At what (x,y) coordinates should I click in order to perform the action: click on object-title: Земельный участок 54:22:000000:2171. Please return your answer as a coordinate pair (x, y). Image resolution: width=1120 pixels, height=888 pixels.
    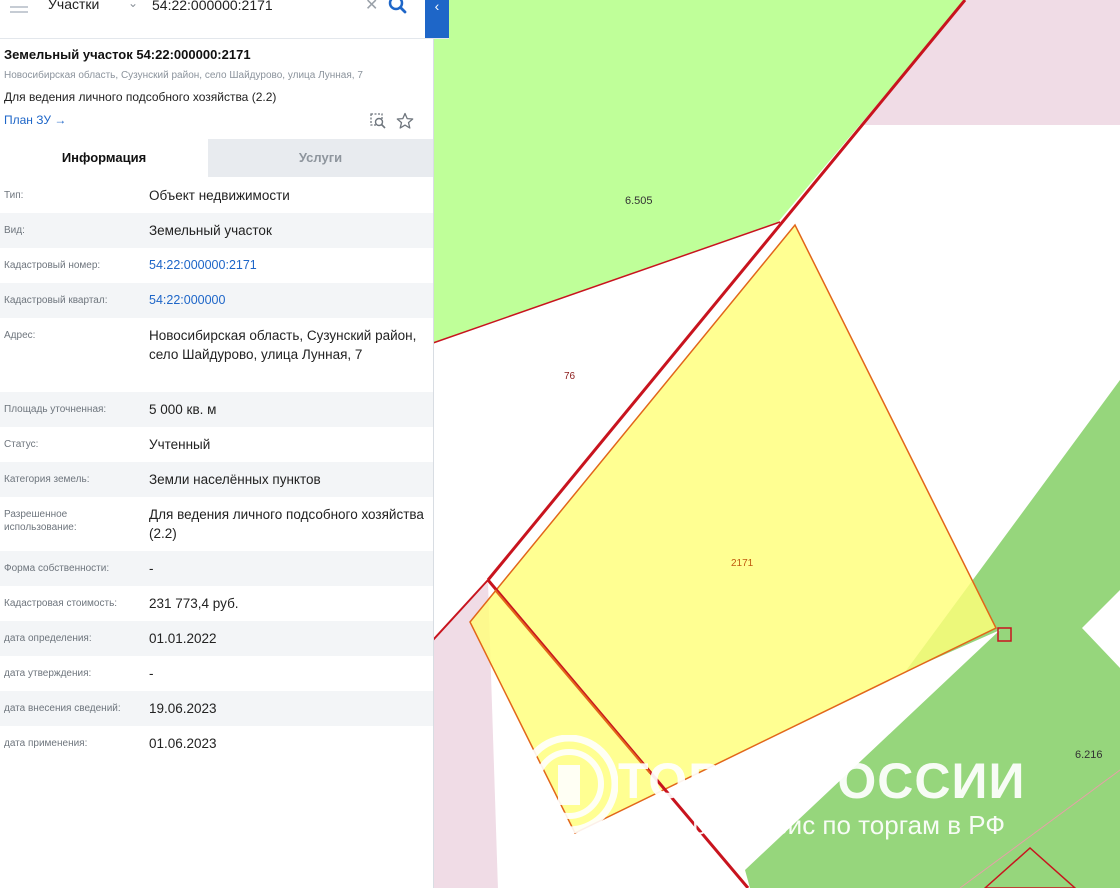
    Looking at the image, I should click on (127, 54).